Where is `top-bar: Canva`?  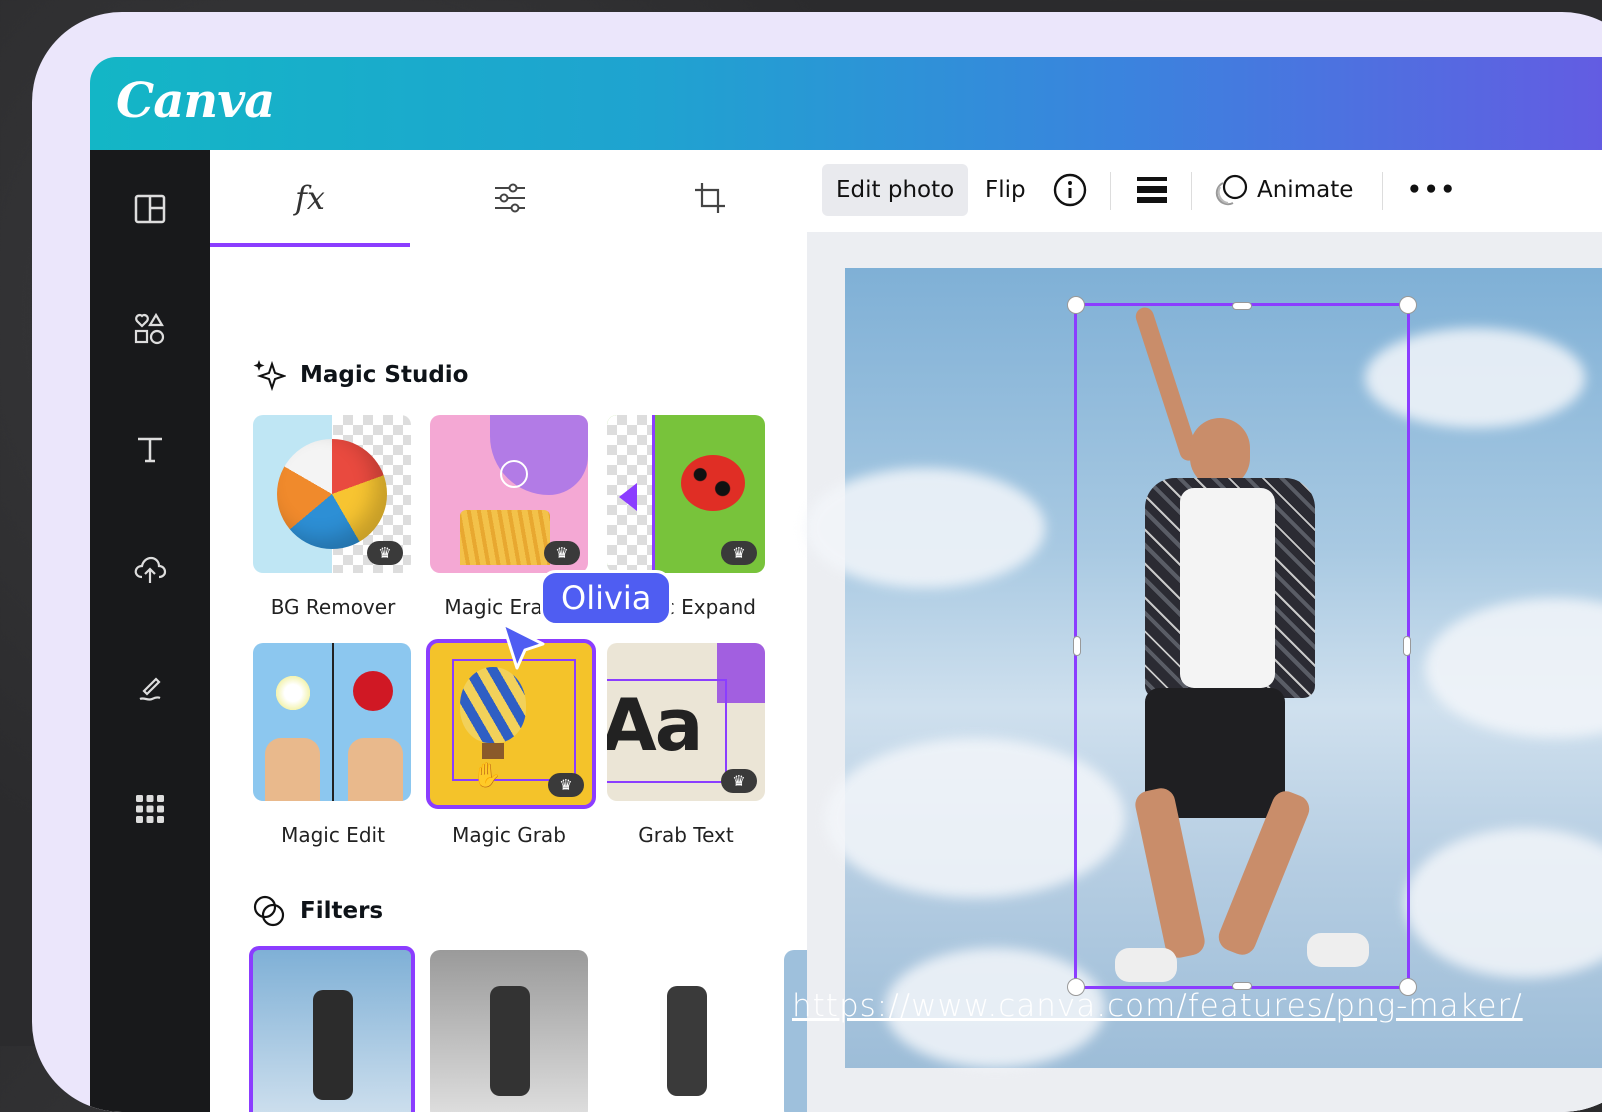 top-bar: Canva is located at coordinates (846, 103).